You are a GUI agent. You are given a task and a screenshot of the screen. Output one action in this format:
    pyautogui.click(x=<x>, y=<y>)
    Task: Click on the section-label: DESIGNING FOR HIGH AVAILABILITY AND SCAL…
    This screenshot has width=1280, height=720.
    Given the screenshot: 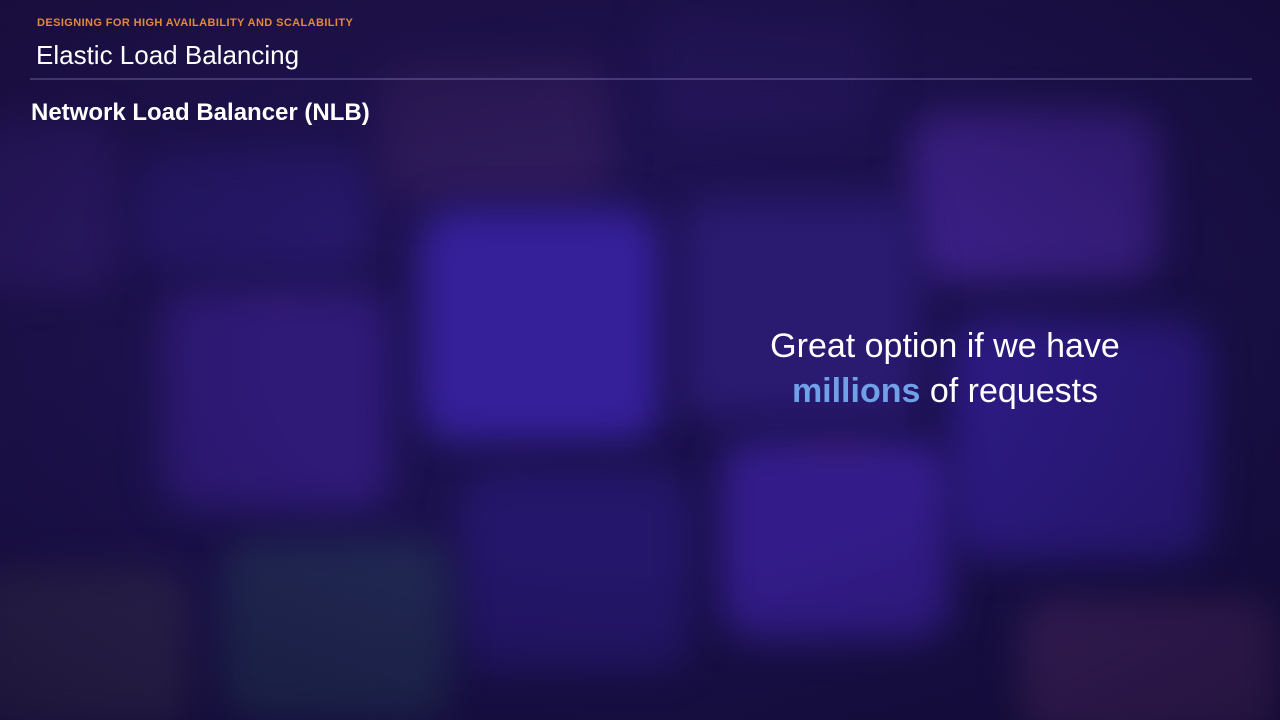 What is the action you would take?
    pyautogui.click(x=195, y=23)
    